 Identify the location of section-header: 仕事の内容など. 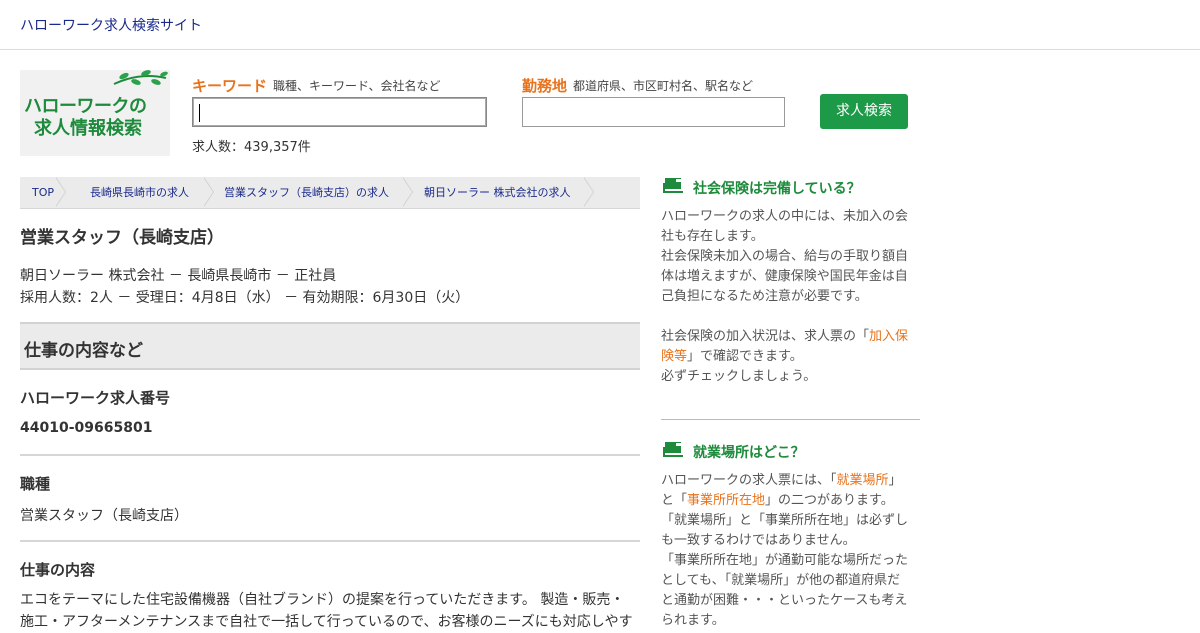
(330, 346).